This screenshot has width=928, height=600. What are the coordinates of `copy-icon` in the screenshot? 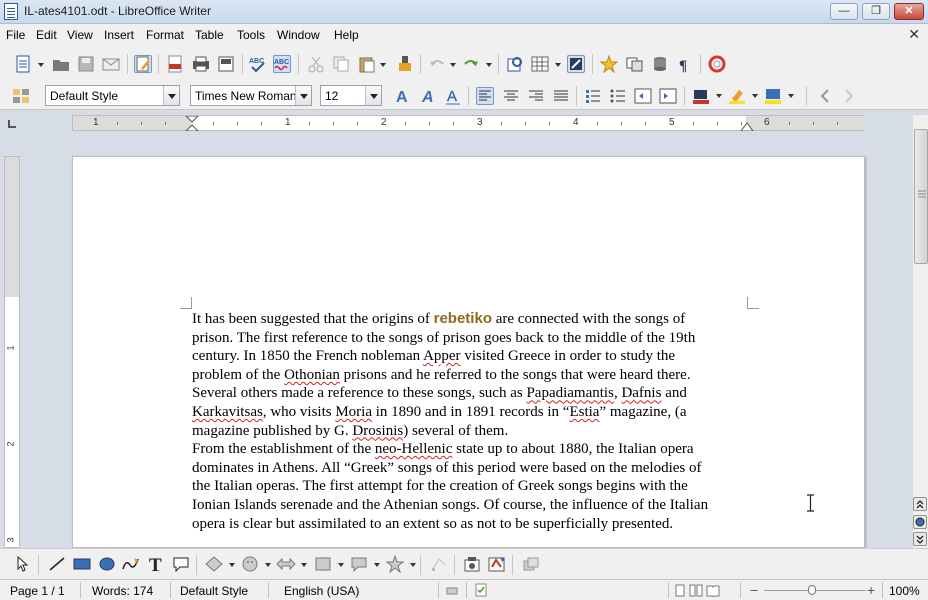 It's located at (341, 64).